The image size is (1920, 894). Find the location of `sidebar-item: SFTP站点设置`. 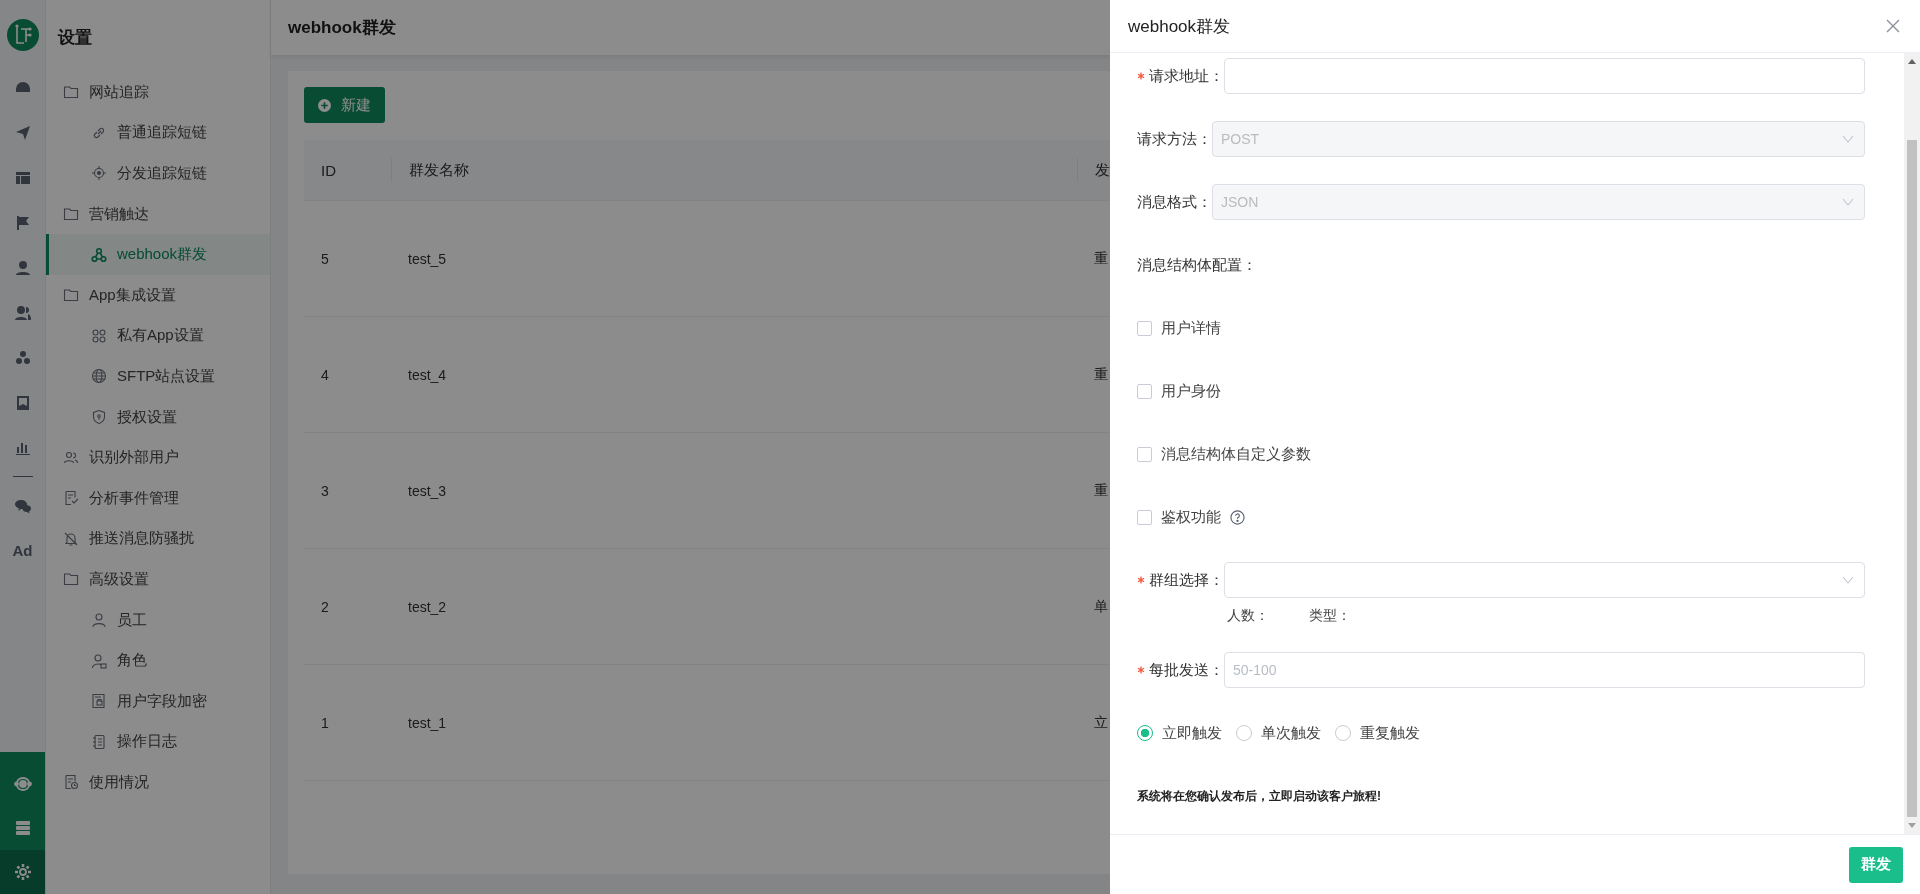

sidebar-item: SFTP站点设置 is located at coordinates (158, 376).